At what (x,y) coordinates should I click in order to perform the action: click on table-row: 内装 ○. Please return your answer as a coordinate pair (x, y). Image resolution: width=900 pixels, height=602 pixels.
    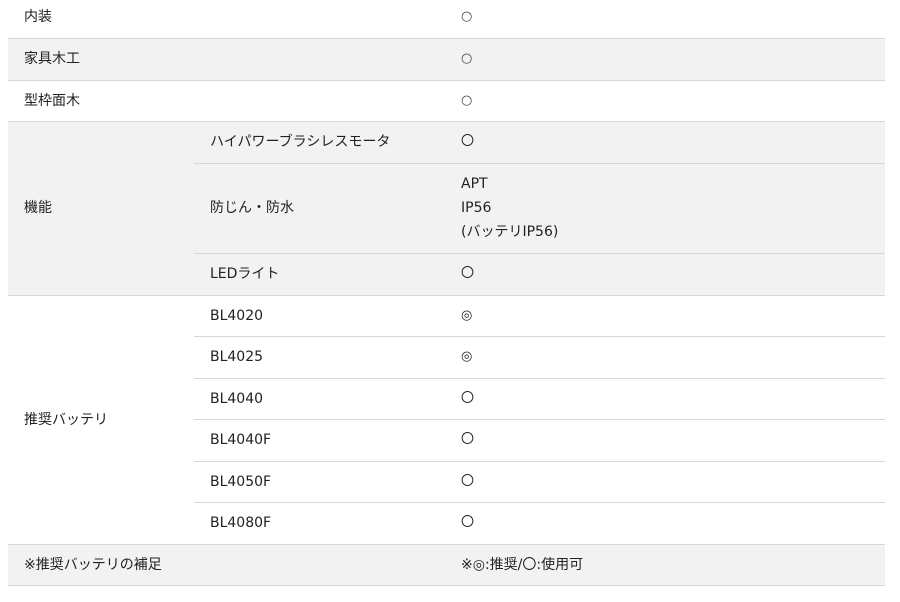
    Looking at the image, I should click on (446, 19).